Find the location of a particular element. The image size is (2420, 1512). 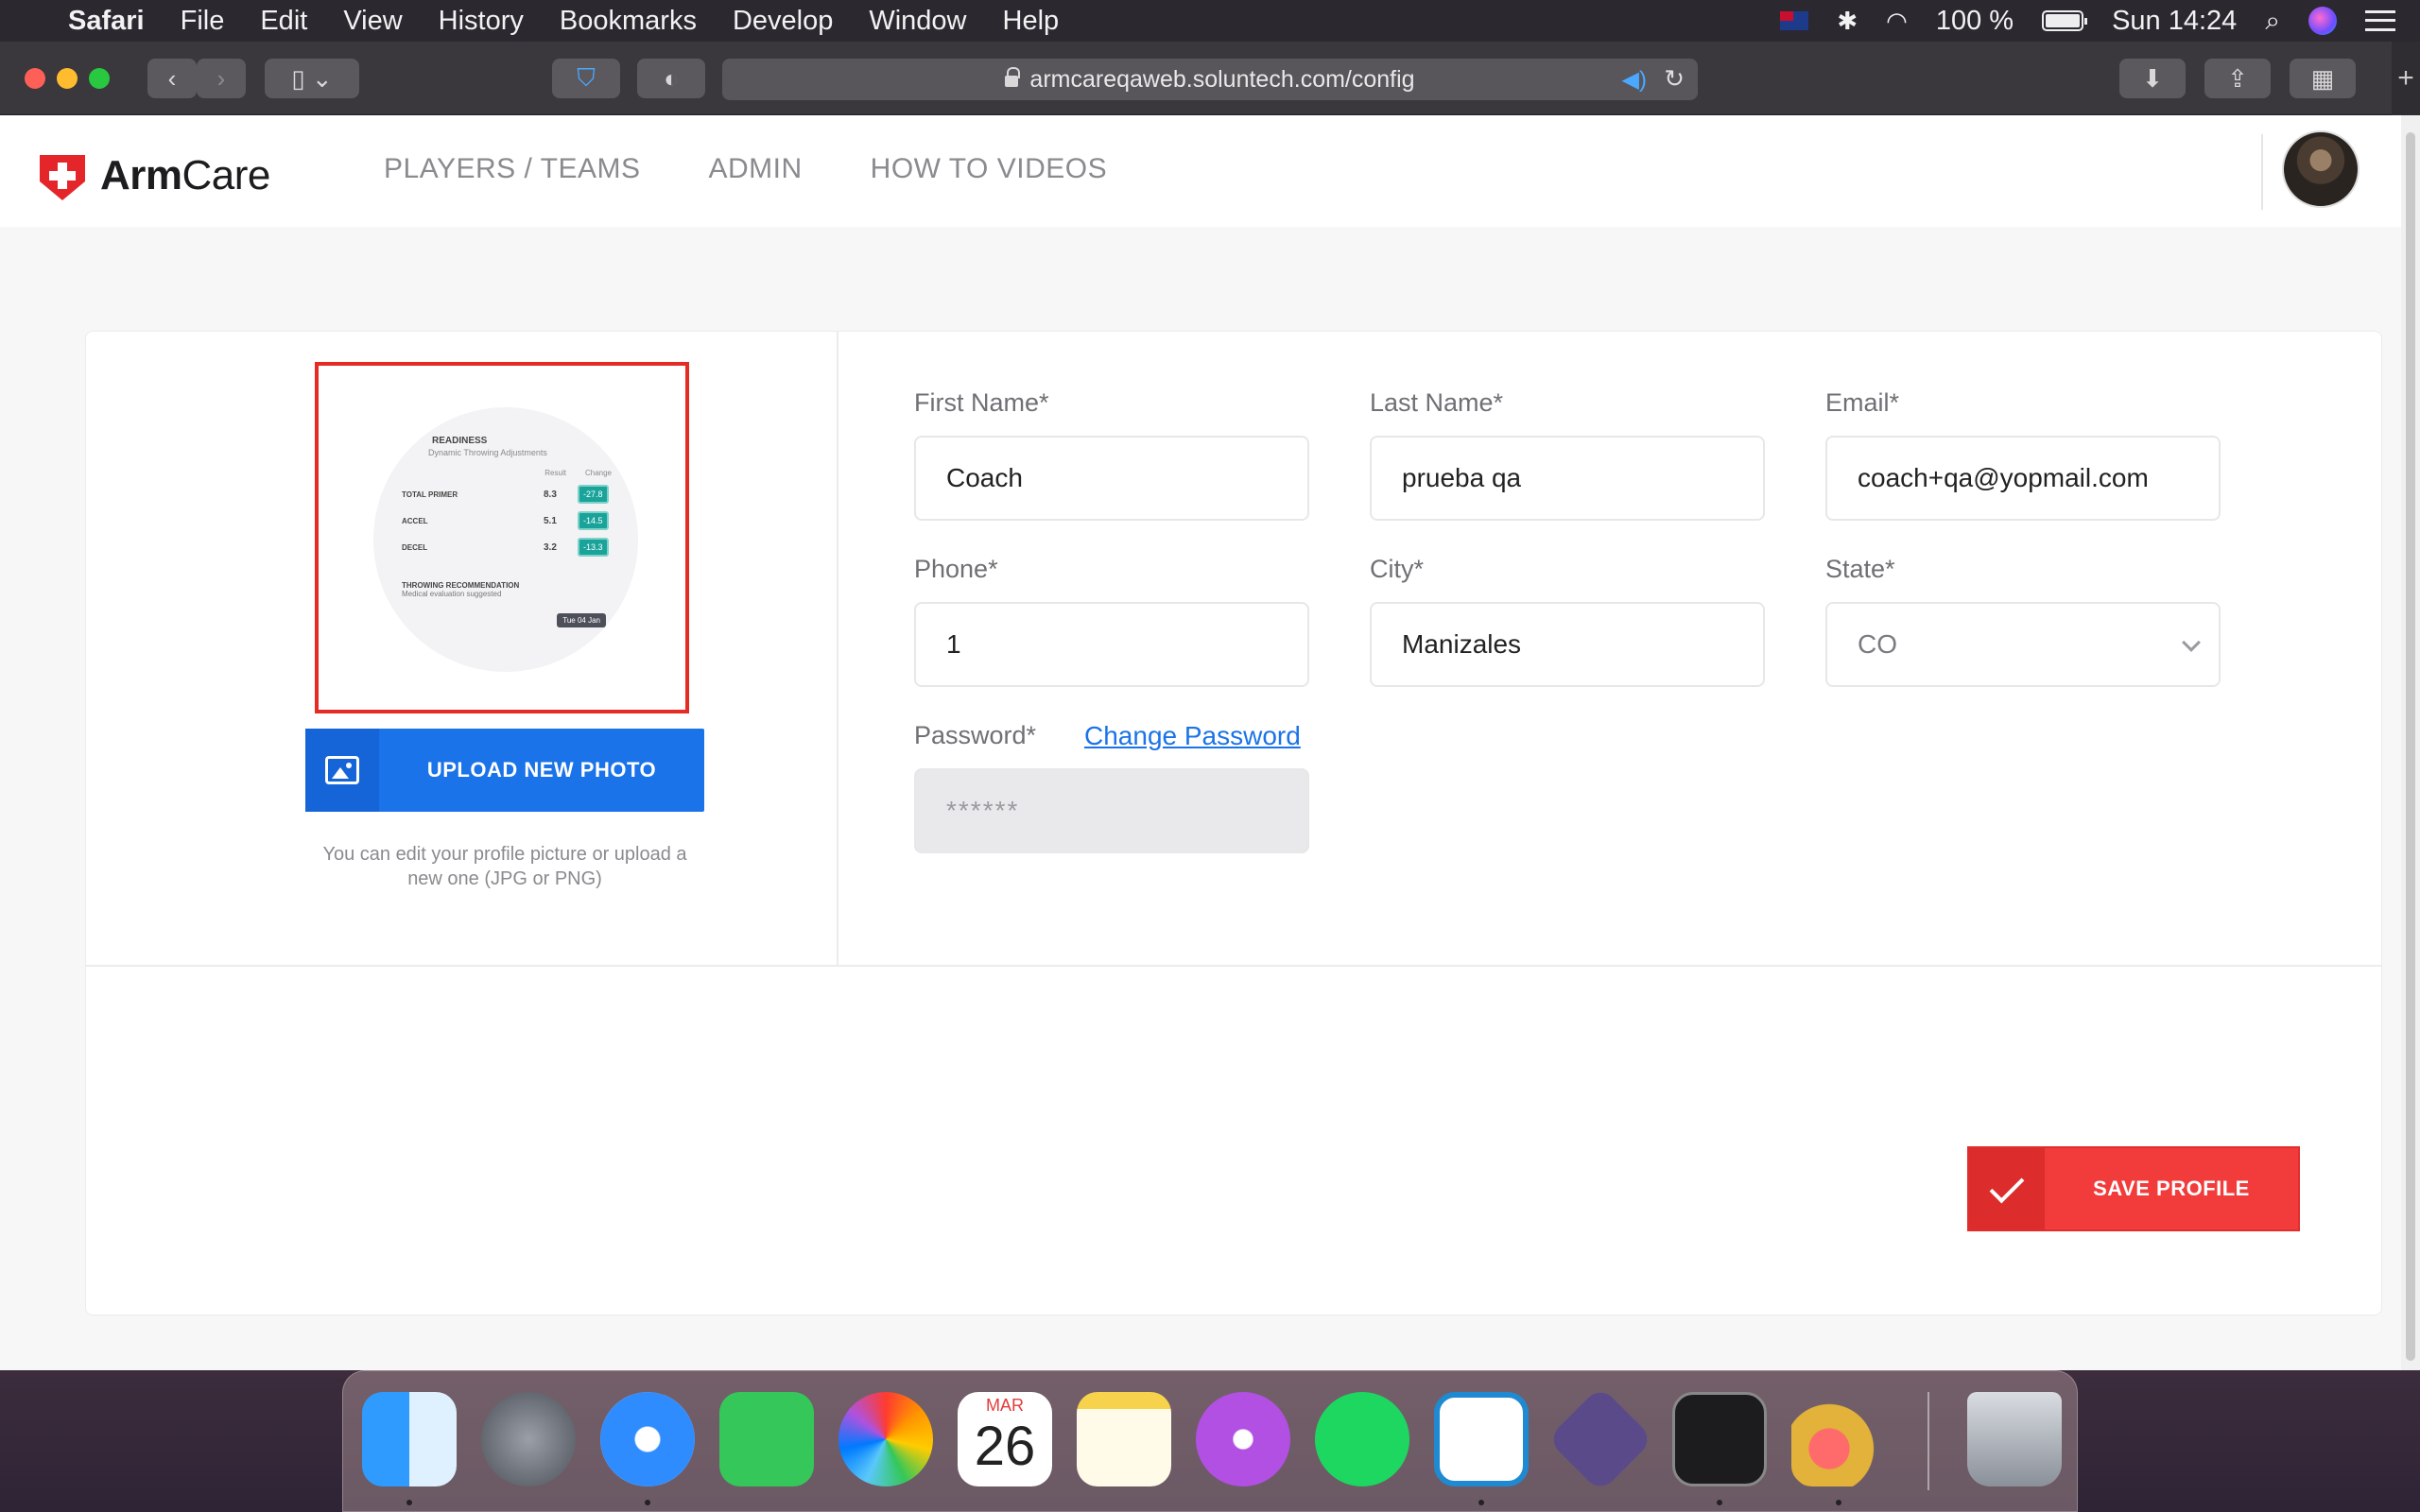

city-label: City* is located at coordinates (1397, 569).